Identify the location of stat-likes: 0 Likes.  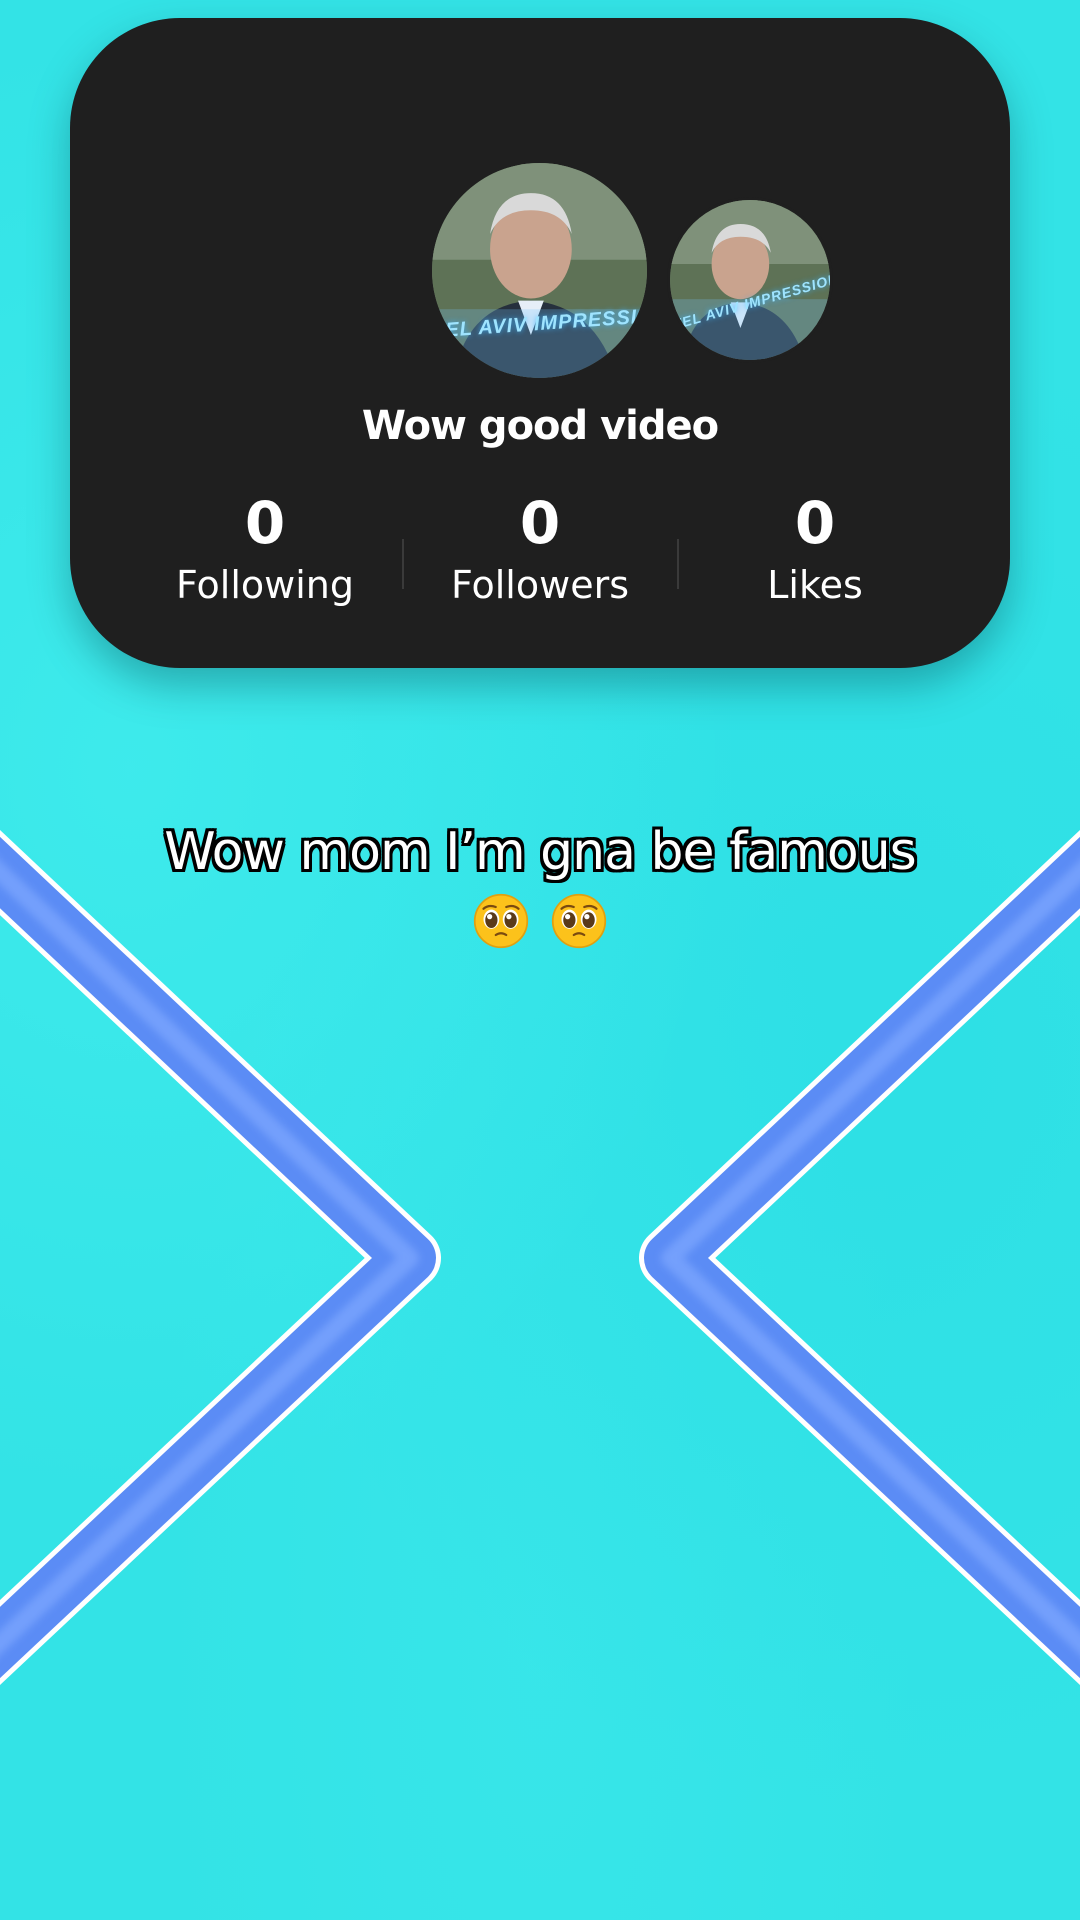
(815, 549).